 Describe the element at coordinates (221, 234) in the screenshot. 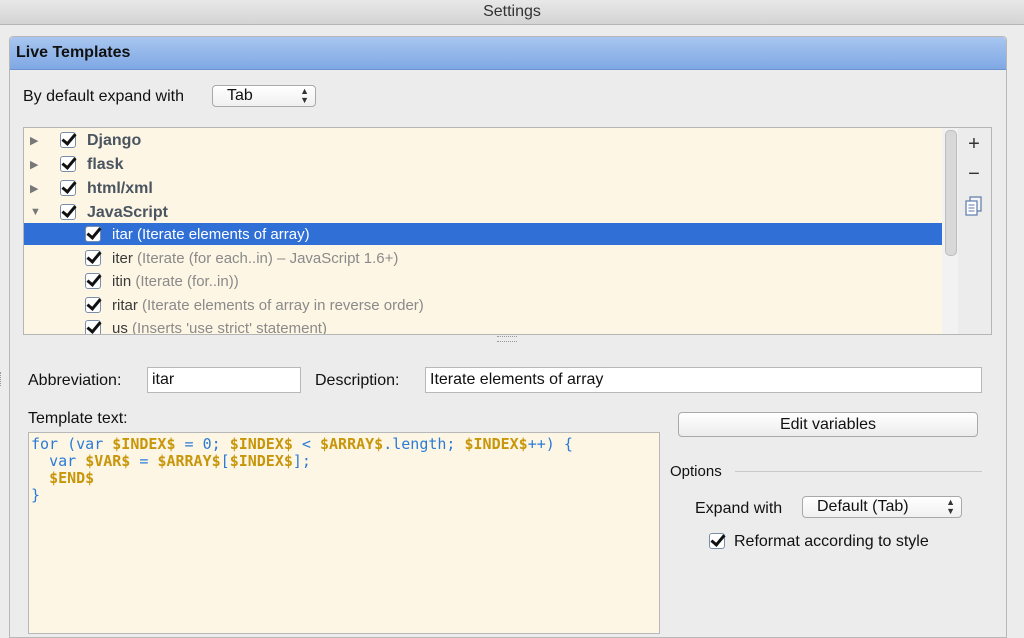

I see `template-description: (Iterate elements of array)` at that location.